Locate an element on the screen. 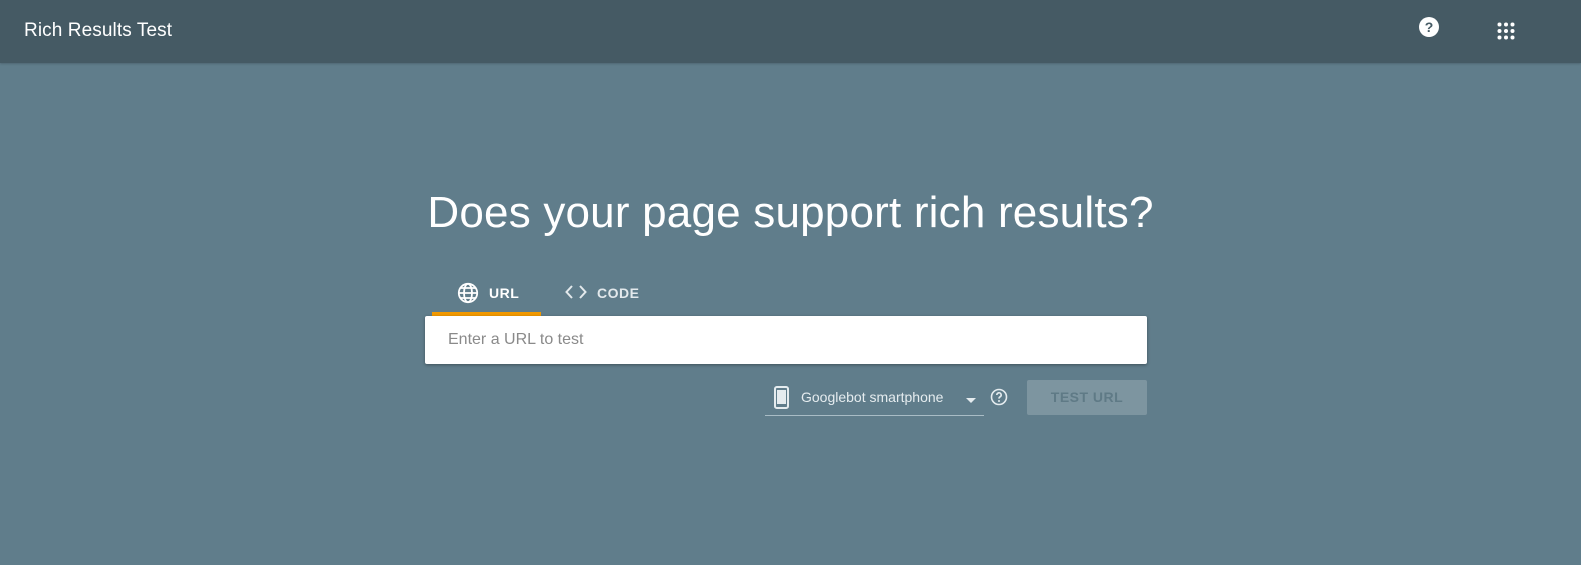 Image resolution: width=1581 pixels, height=565 pixels. globe-icon is located at coordinates (468, 294).